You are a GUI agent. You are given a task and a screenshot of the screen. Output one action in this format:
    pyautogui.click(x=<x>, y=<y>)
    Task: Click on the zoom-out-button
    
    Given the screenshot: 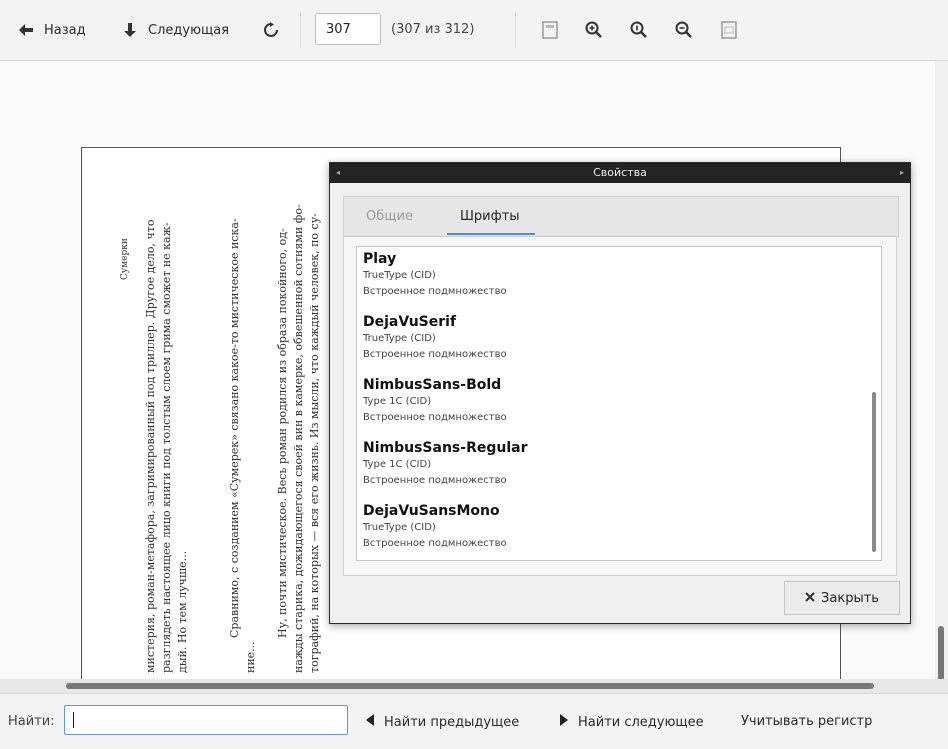 What is the action you would take?
    pyautogui.click(x=684, y=30)
    